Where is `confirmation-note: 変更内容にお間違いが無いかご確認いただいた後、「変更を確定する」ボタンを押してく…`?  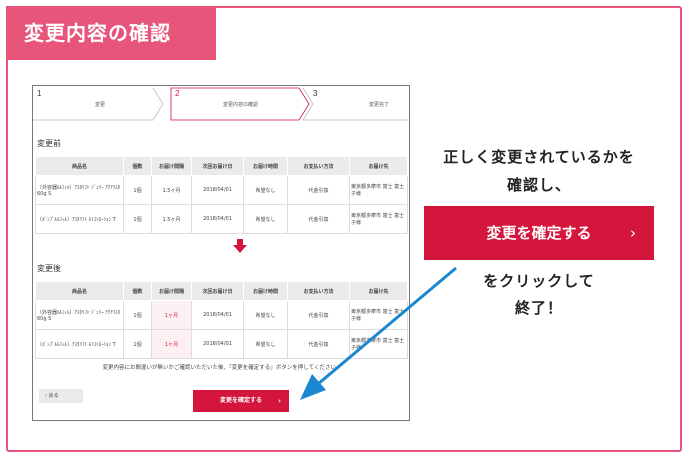
confirmation-note: 変更内容にお間違いが無いかご確認いただいた後、「変更を確定する」ボタンを押してく… is located at coordinates (222, 368).